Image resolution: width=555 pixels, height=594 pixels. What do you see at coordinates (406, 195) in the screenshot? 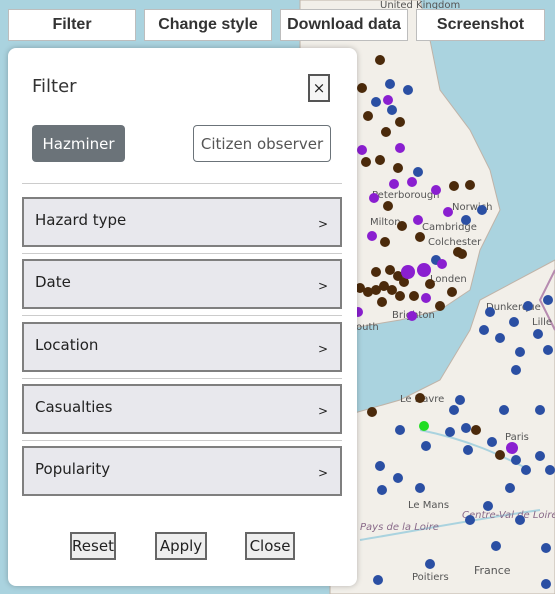
I see `map-label: Peterborough` at bounding box center [406, 195].